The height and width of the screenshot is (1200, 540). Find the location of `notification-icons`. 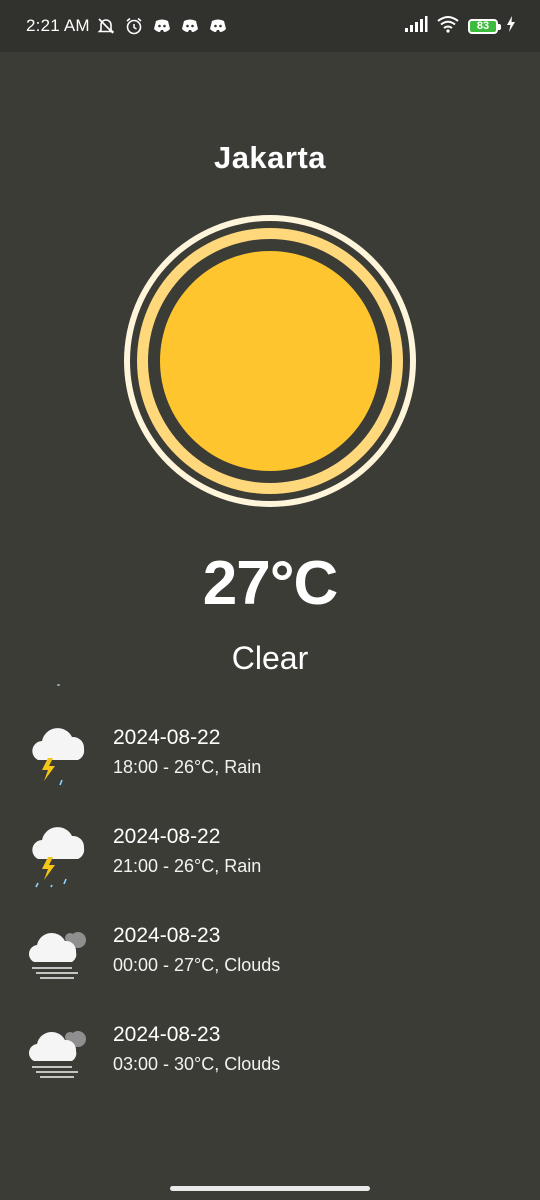

notification-icons is located at coordinates (162, 26).